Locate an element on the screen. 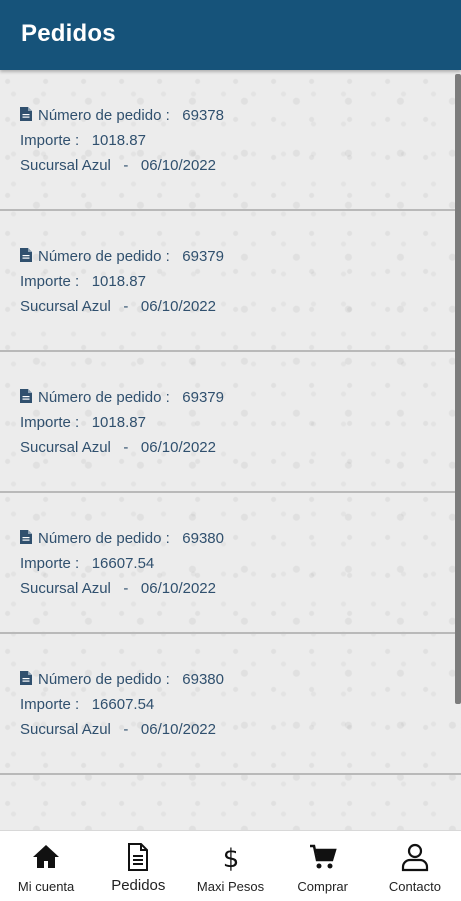 This screenshot has height=901, width=461. order-number-line: Número de pedido : 69378 is located at coordinates (122, 115).